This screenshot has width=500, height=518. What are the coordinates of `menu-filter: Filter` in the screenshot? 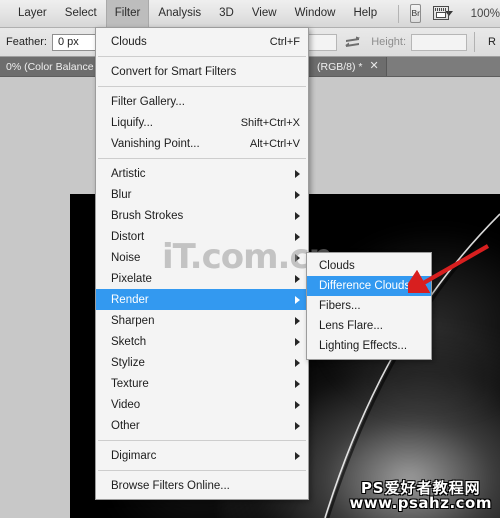 It's located at (127, 13).